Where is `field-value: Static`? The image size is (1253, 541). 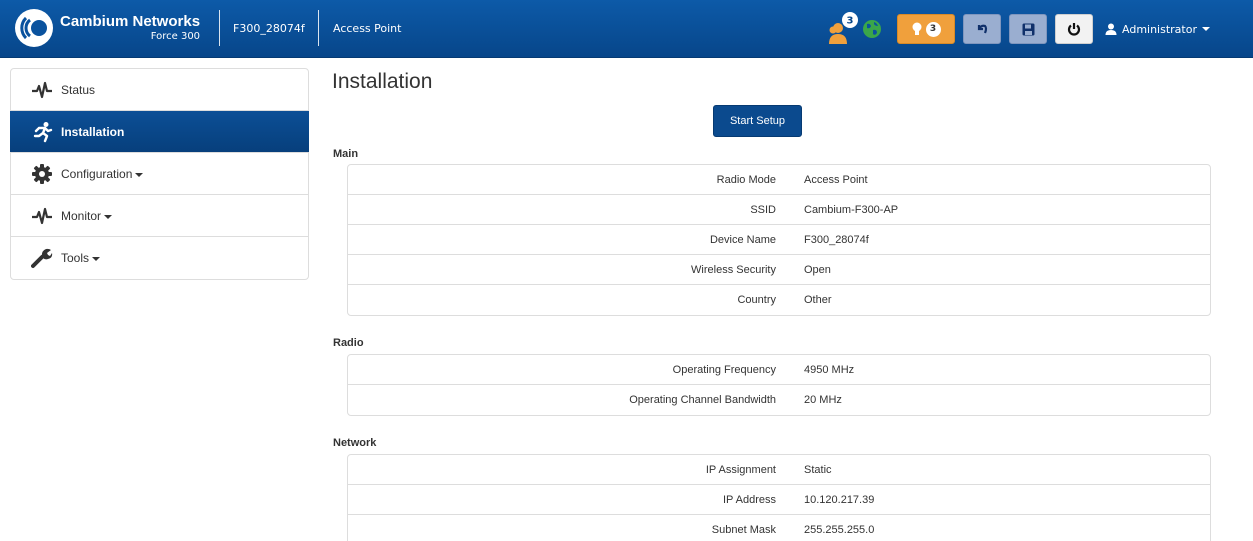 field-value: Static is located at coordinates (818, 469).